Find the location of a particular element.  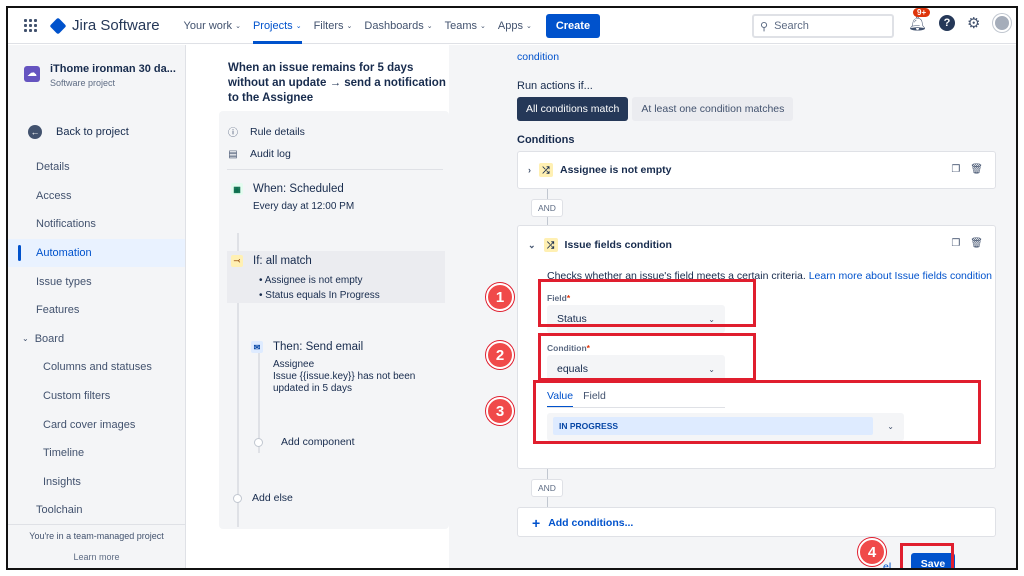

shuffle-icon: ⤮ is located at coordinates (550, 245).